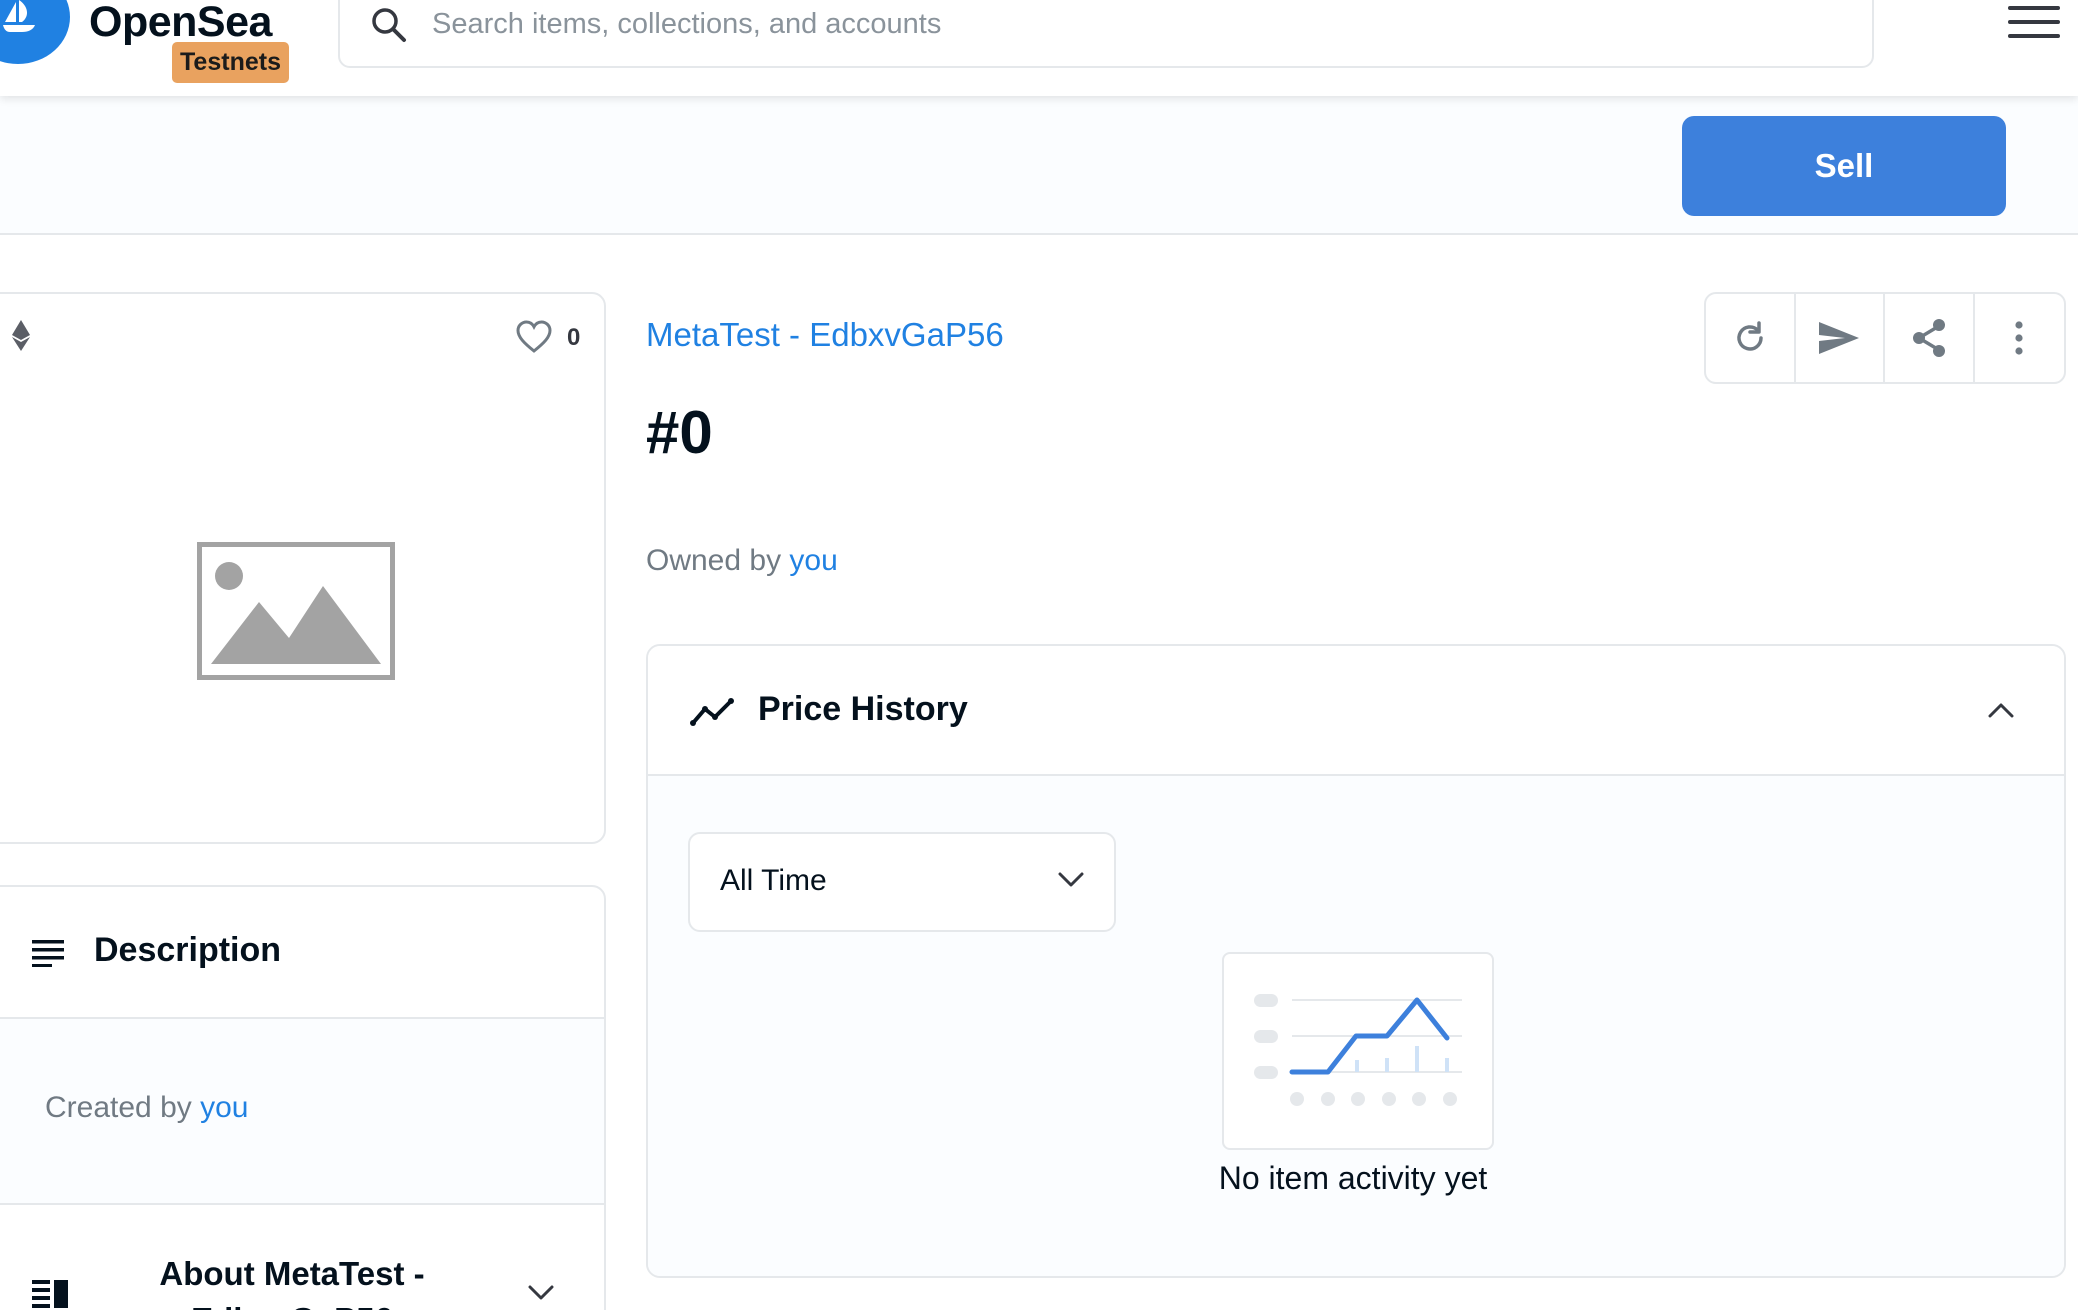 The image size is (2078, 1310). What do you see at coordinates (902, 882) in the screenshot?
I see `period-select: All Time` at bounding box center [902, 882].